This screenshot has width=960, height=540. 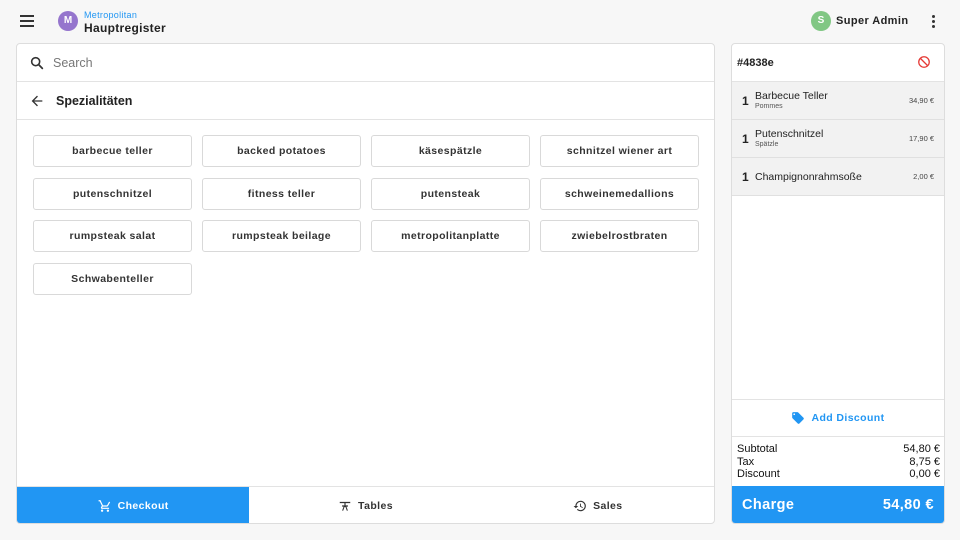 I want to click on tab-sales-label: Sales, so click(x=608, y=505).